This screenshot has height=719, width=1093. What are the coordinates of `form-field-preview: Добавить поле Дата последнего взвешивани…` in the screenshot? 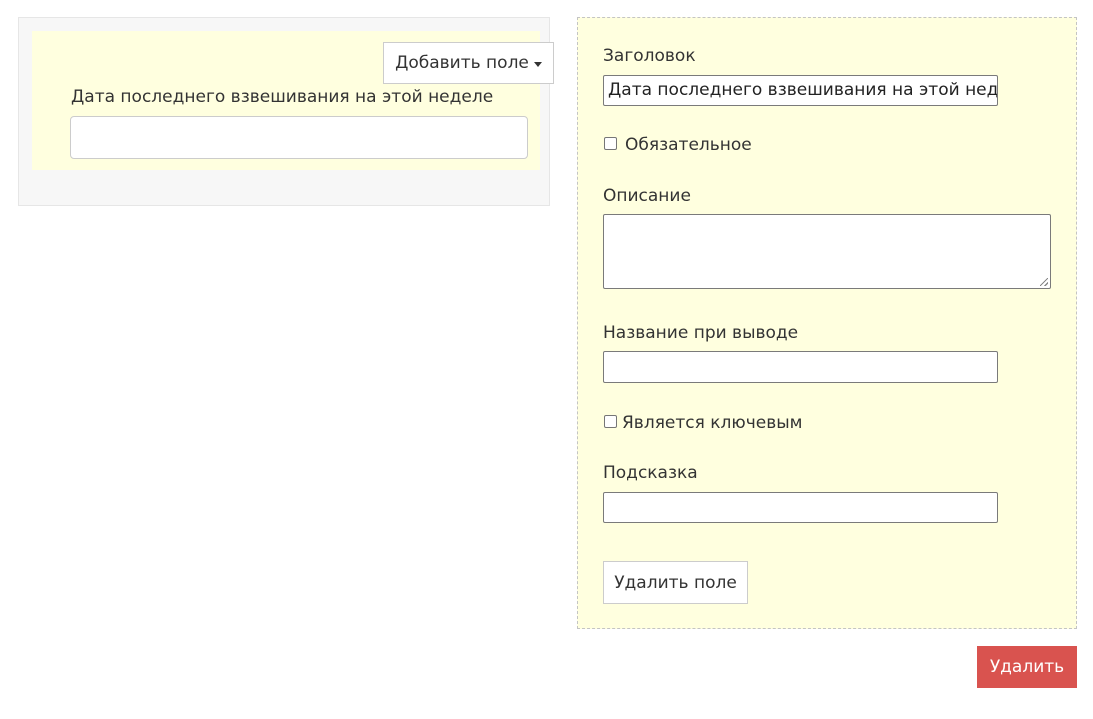 It's located at (293, 100).